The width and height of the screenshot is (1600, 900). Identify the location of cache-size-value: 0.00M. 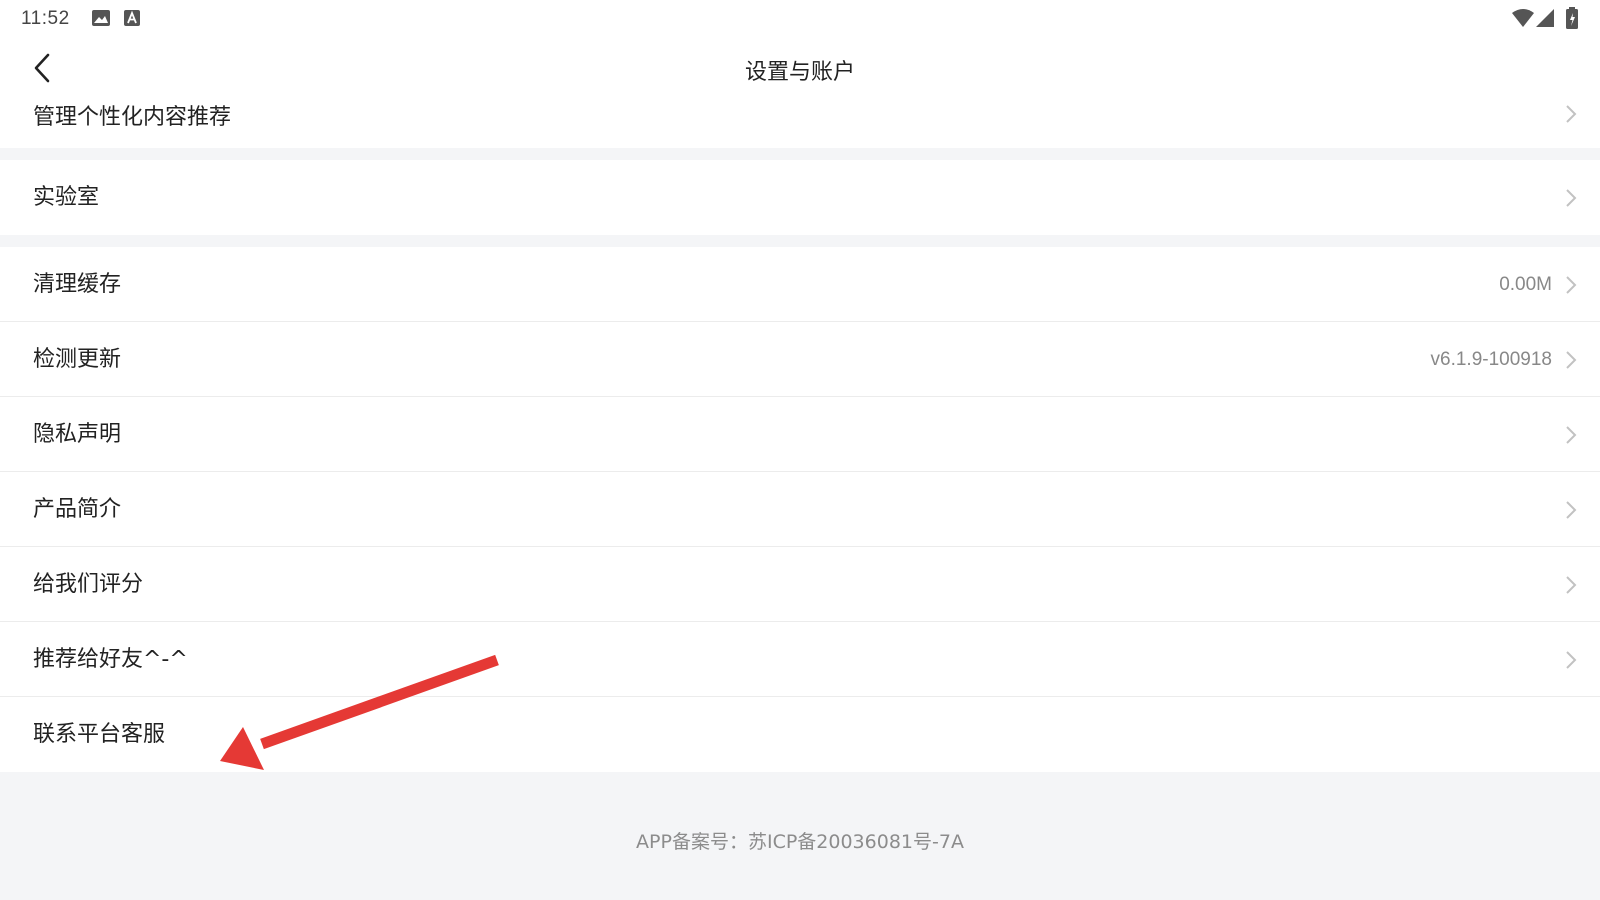
(1525, 284).